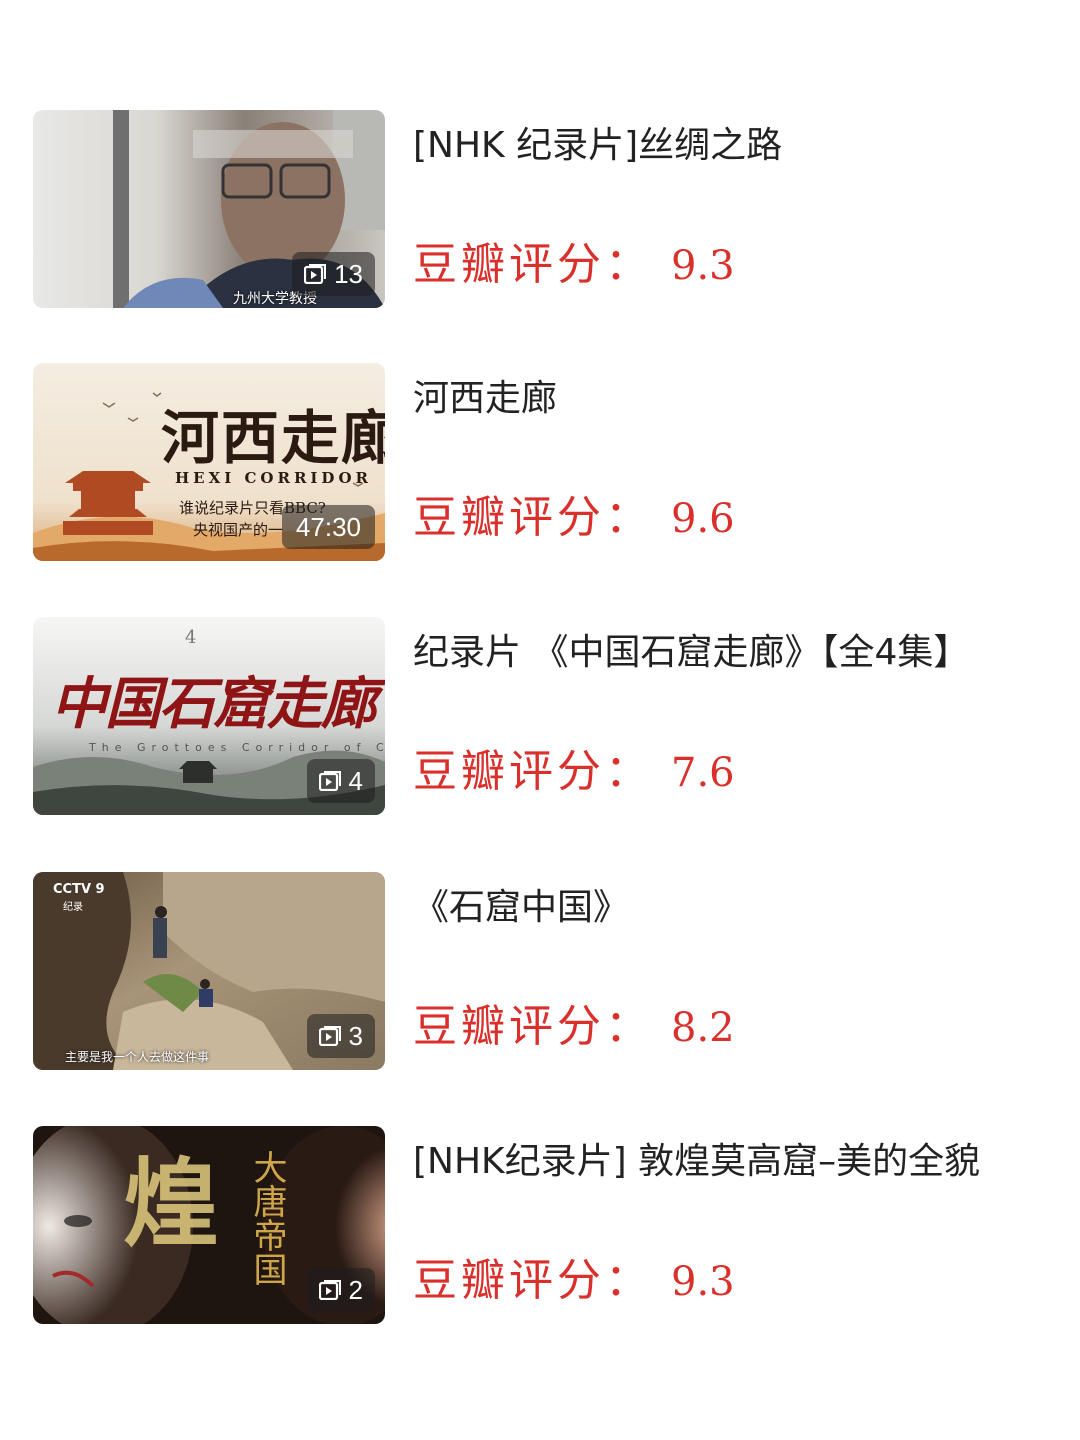 This screenshot has height=1440, width=1080. What do you see at coordinates (273, 438) in the screenshot?
I see `thumbnail-title: 河西走廊` at bounding box center [273, 438].